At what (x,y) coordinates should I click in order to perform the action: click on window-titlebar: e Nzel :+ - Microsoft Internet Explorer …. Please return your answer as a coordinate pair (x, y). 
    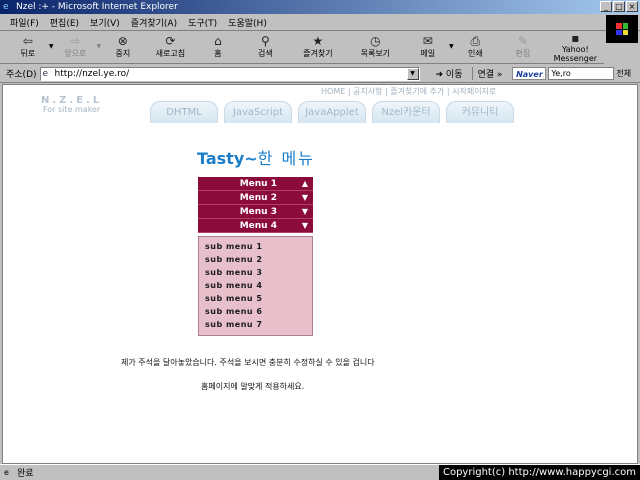
    Looking at the image, I should click on (320, 7).